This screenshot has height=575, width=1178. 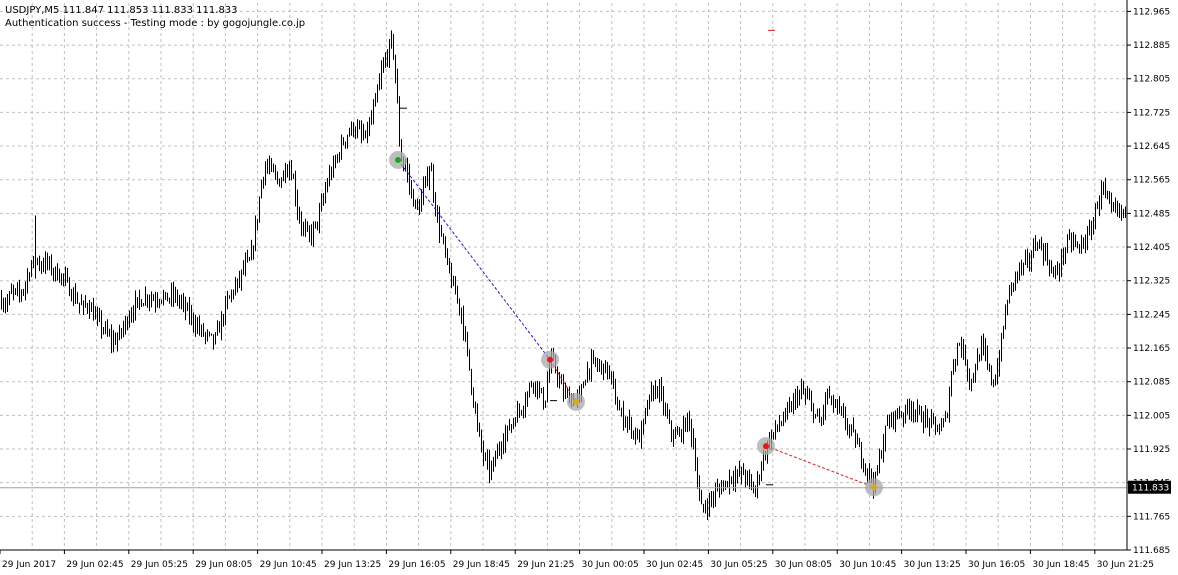 What do you see at coordinates (738, 565) in the screenshot?
I see `x-tick-label: 30 Jun 05:25` at bounding box center [738, 565].